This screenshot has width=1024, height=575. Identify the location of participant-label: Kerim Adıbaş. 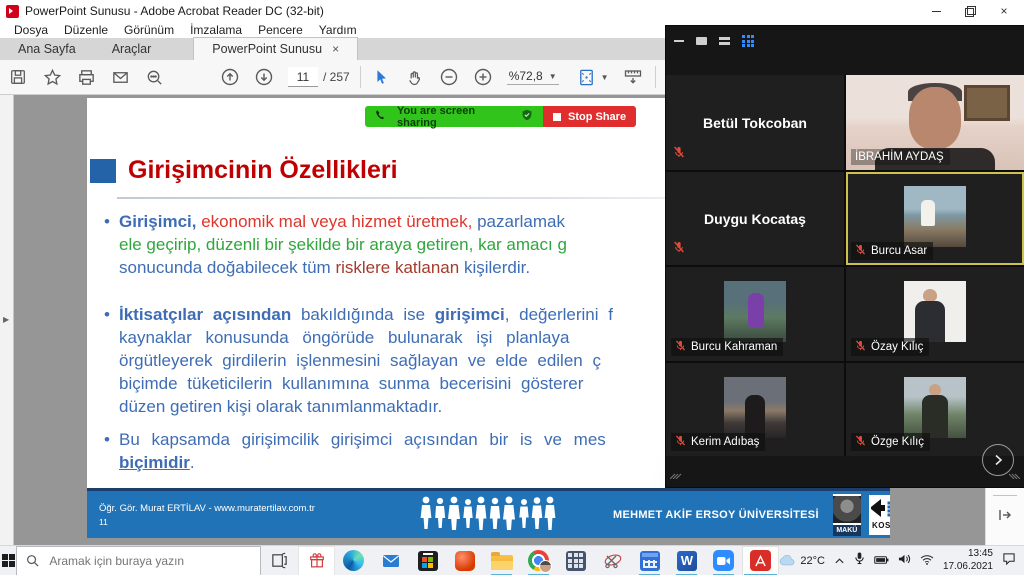
(718, 442).